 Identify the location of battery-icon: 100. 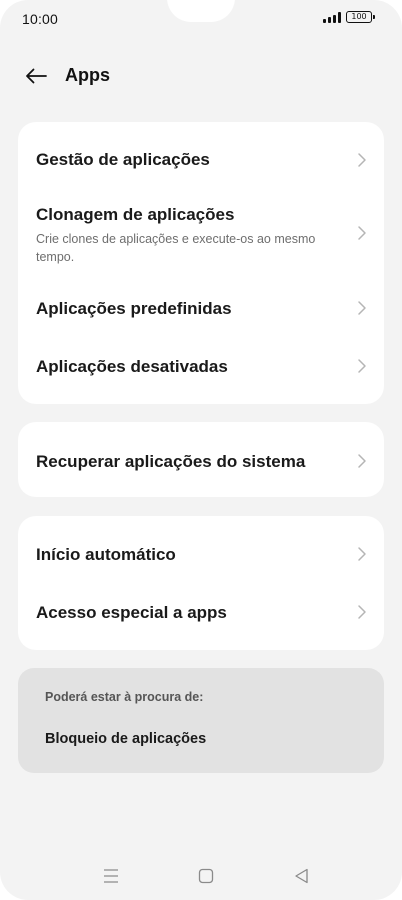
(360, 17).